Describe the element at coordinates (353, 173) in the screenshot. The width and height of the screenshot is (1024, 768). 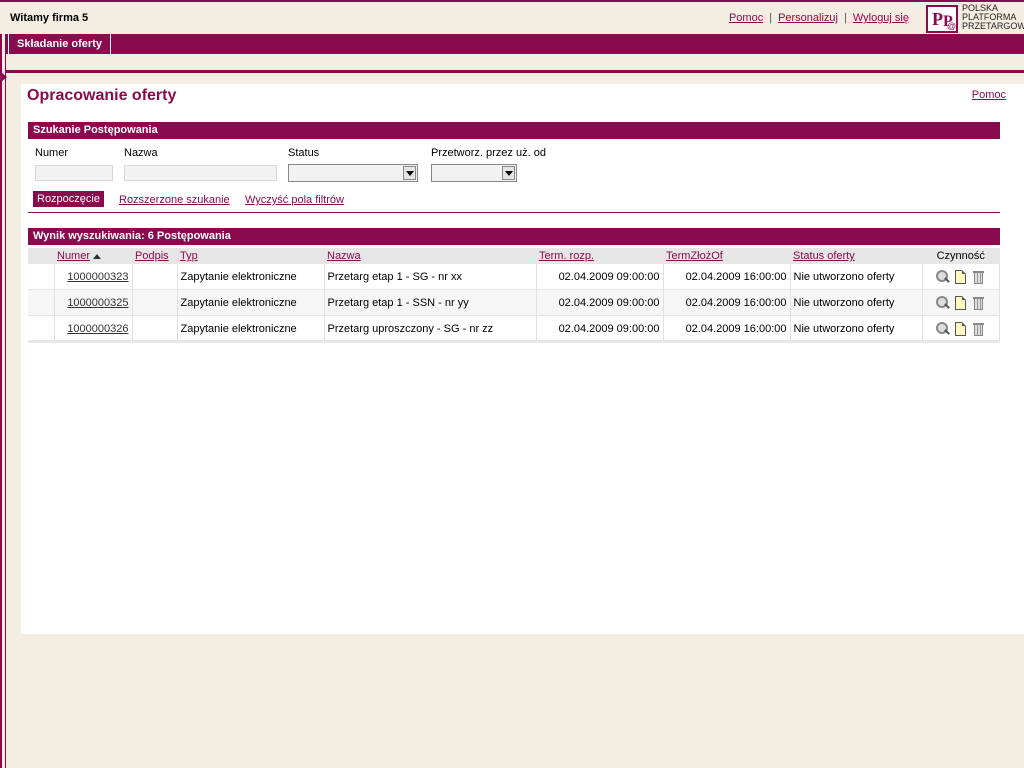
I see `status-select` at that location.